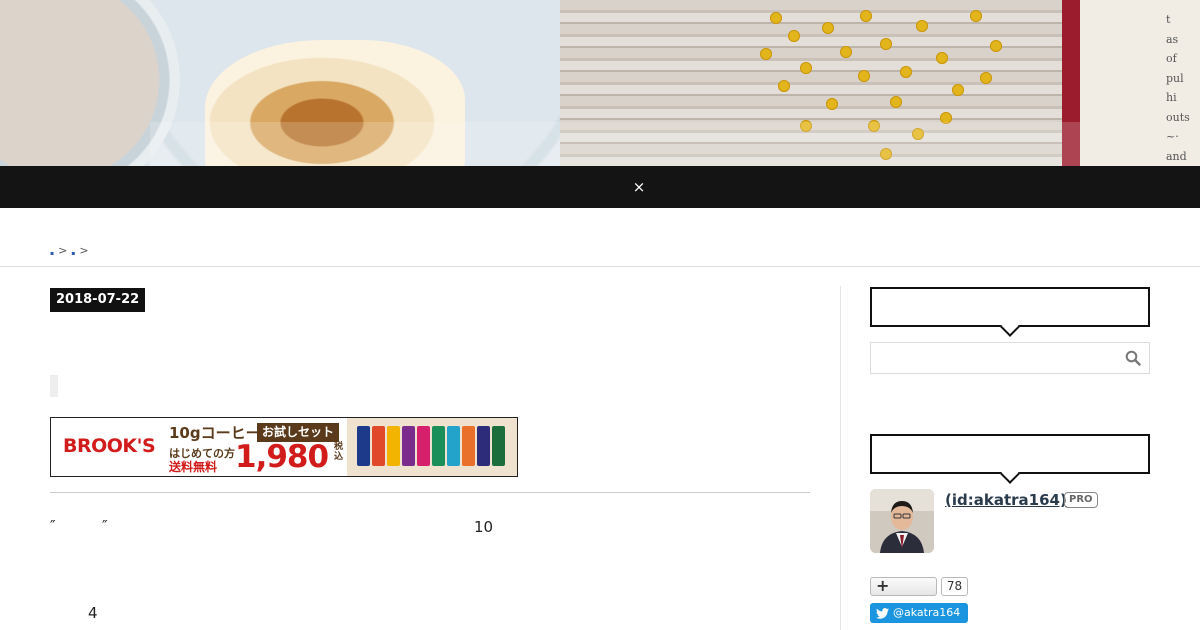 Image resolution: width=1200 pixels, height=630 pixels. Describe the element at coordinates (882, 613) in the screenshot. I see `twitter-bird-icon` at that location.